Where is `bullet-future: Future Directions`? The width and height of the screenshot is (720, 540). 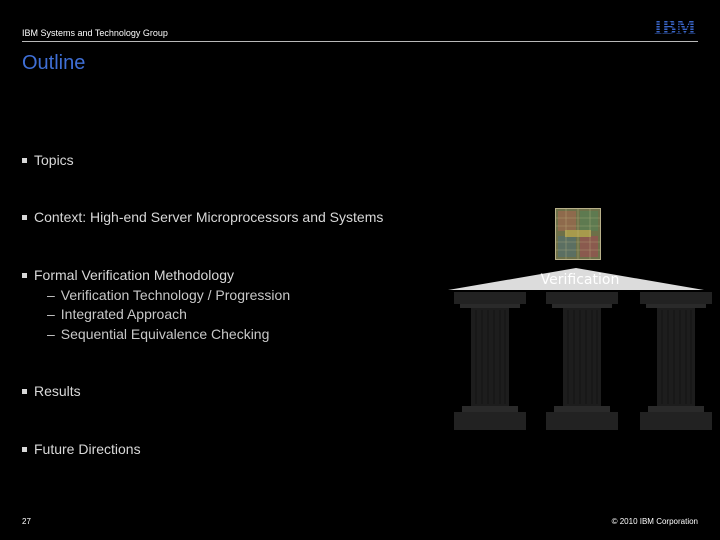 bullet-future: Future Directions is located at coordinates (81, 449).